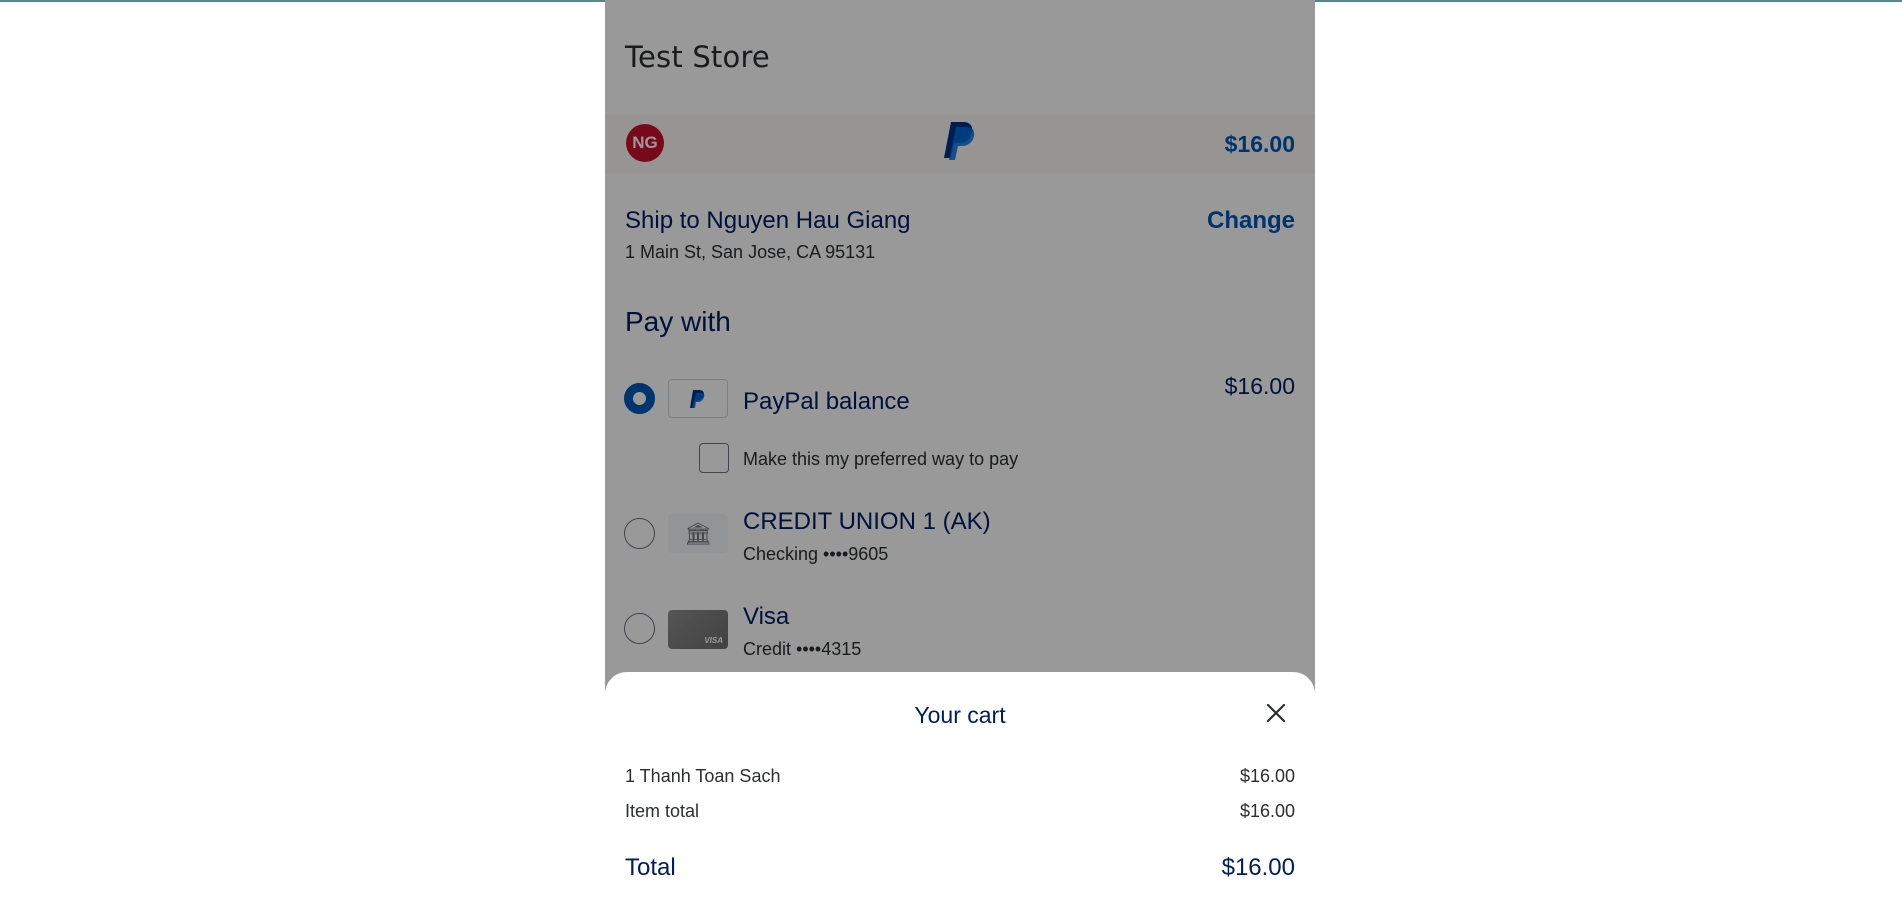 The width and height of the screenshot is (1902, 908). Describe the element at coordinates (1267, 811) in the screenshot. I see `item-total-value: $16.00` at that location.